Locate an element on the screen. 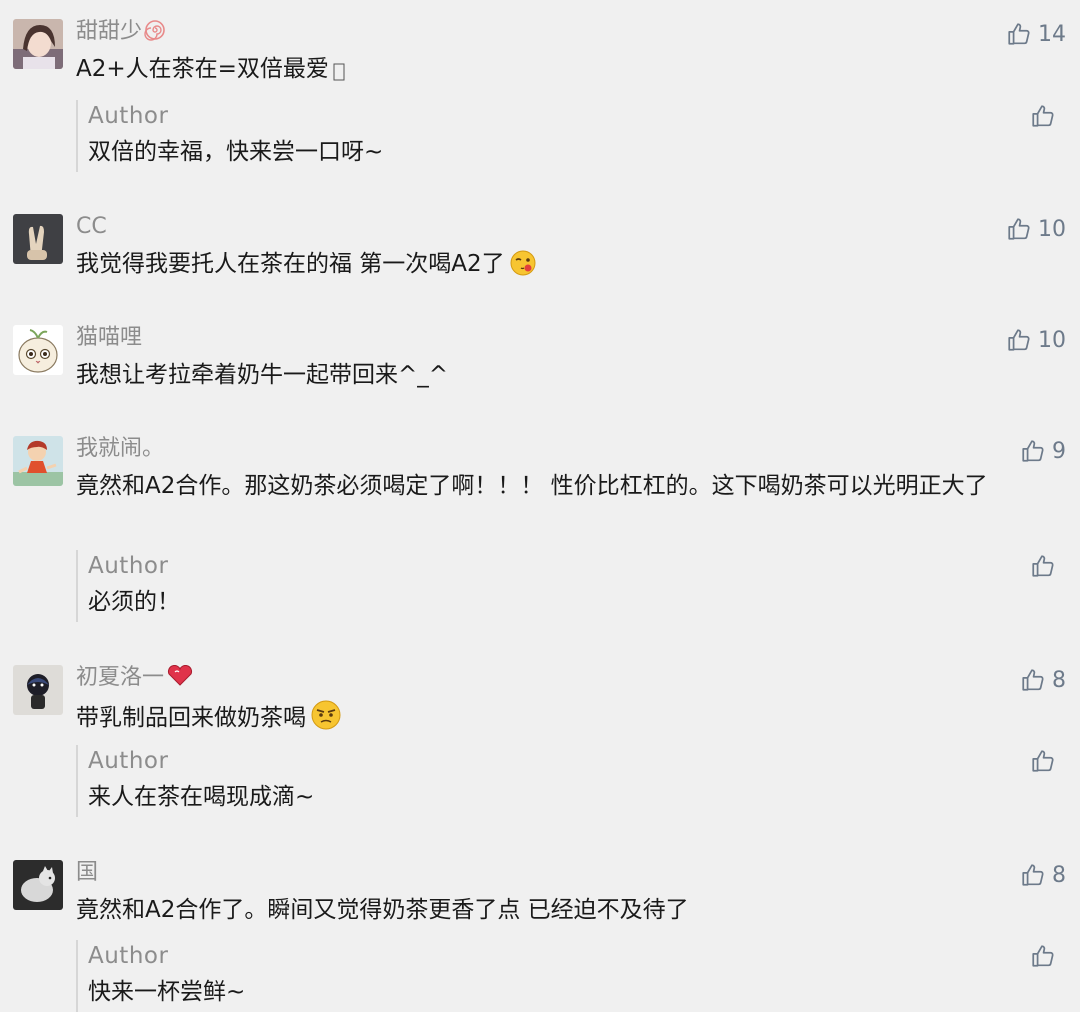 Image resolution: width=1080 pixels, height=1012 pixels. comment-nickname: CC is located at coordinates (91, 227).